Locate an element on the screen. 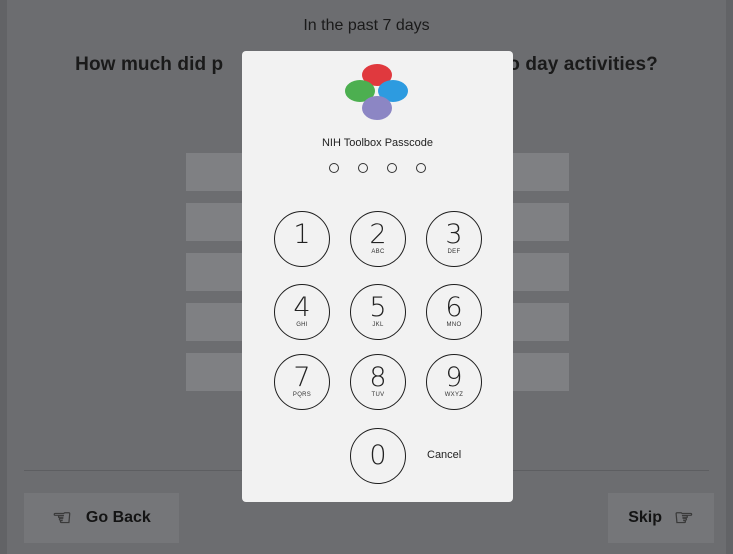 This screenshot has height=554, width=733. key-number: 2 is located at coordinates (378, 234).